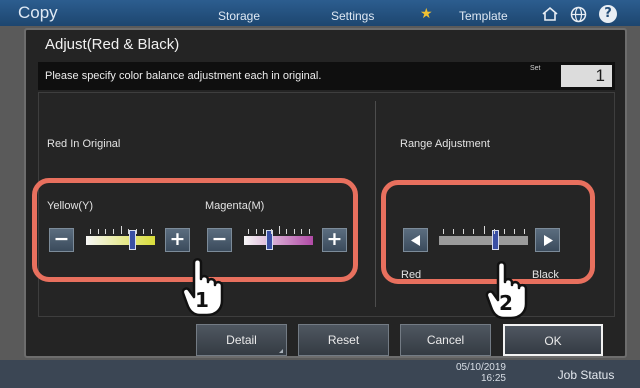 The image size is (640, 388). What do you see at coordinates (239, 16) in the screenshot?
I see `tab-storage: Storage` at bounding box center [239, 16].